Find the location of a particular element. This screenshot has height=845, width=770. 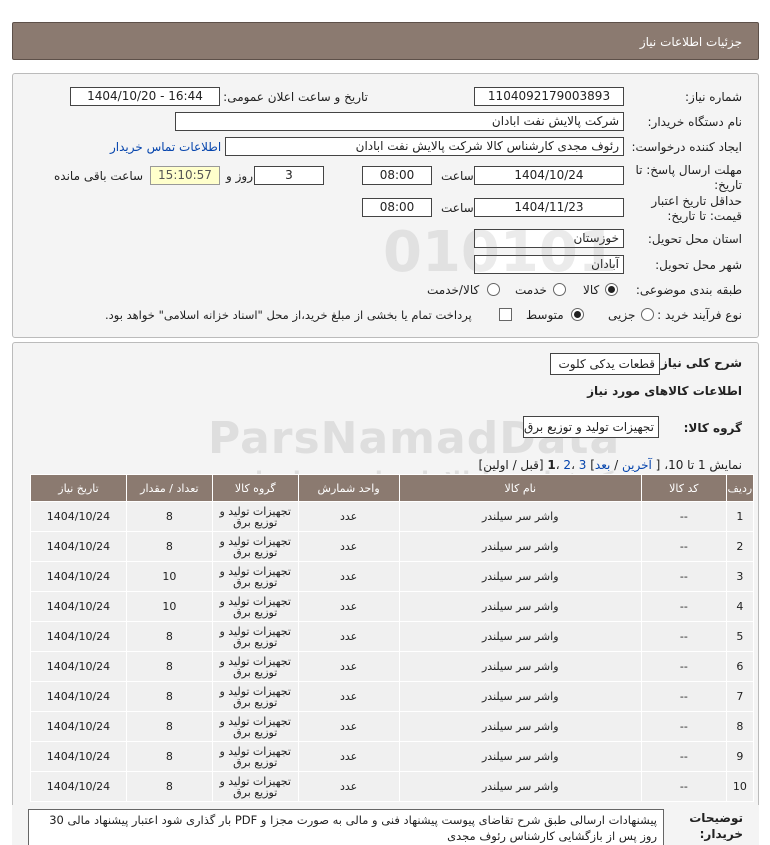

pagination-first: اولین is located at coordinates (496, 465).